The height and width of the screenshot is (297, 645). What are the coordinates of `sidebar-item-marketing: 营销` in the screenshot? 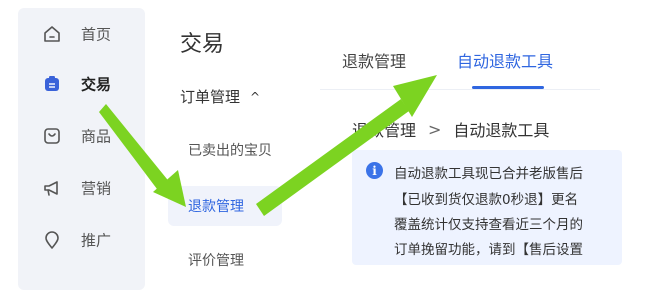 It's located at (81, 188).